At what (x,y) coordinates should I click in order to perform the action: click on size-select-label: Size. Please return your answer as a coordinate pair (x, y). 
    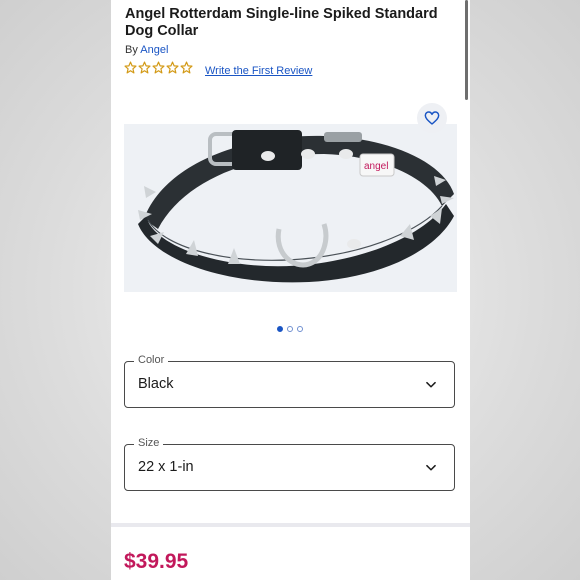
    Looking at the image, I should click on (149, 443).